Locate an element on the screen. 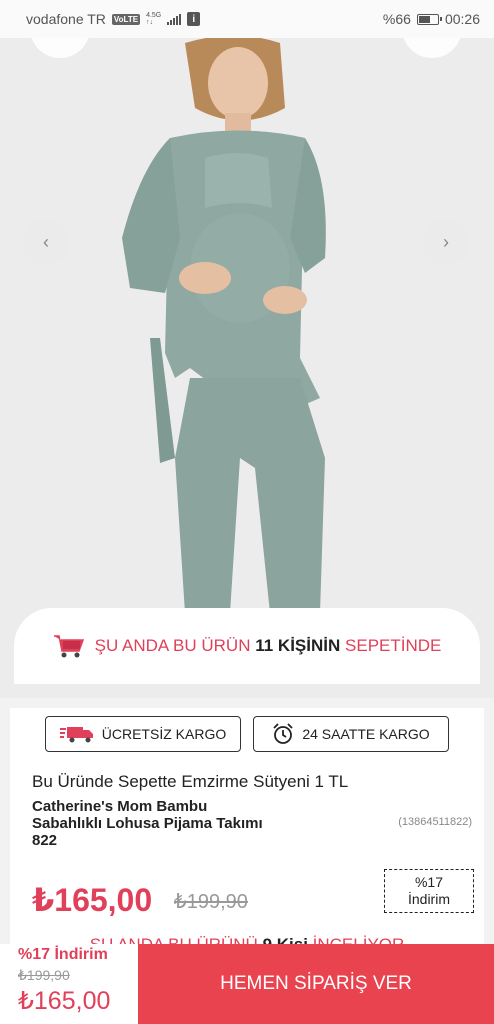 The height and width of the screenshot is (1024, 494). old-price: ₺199,90 is located at coordinates (211, 902).